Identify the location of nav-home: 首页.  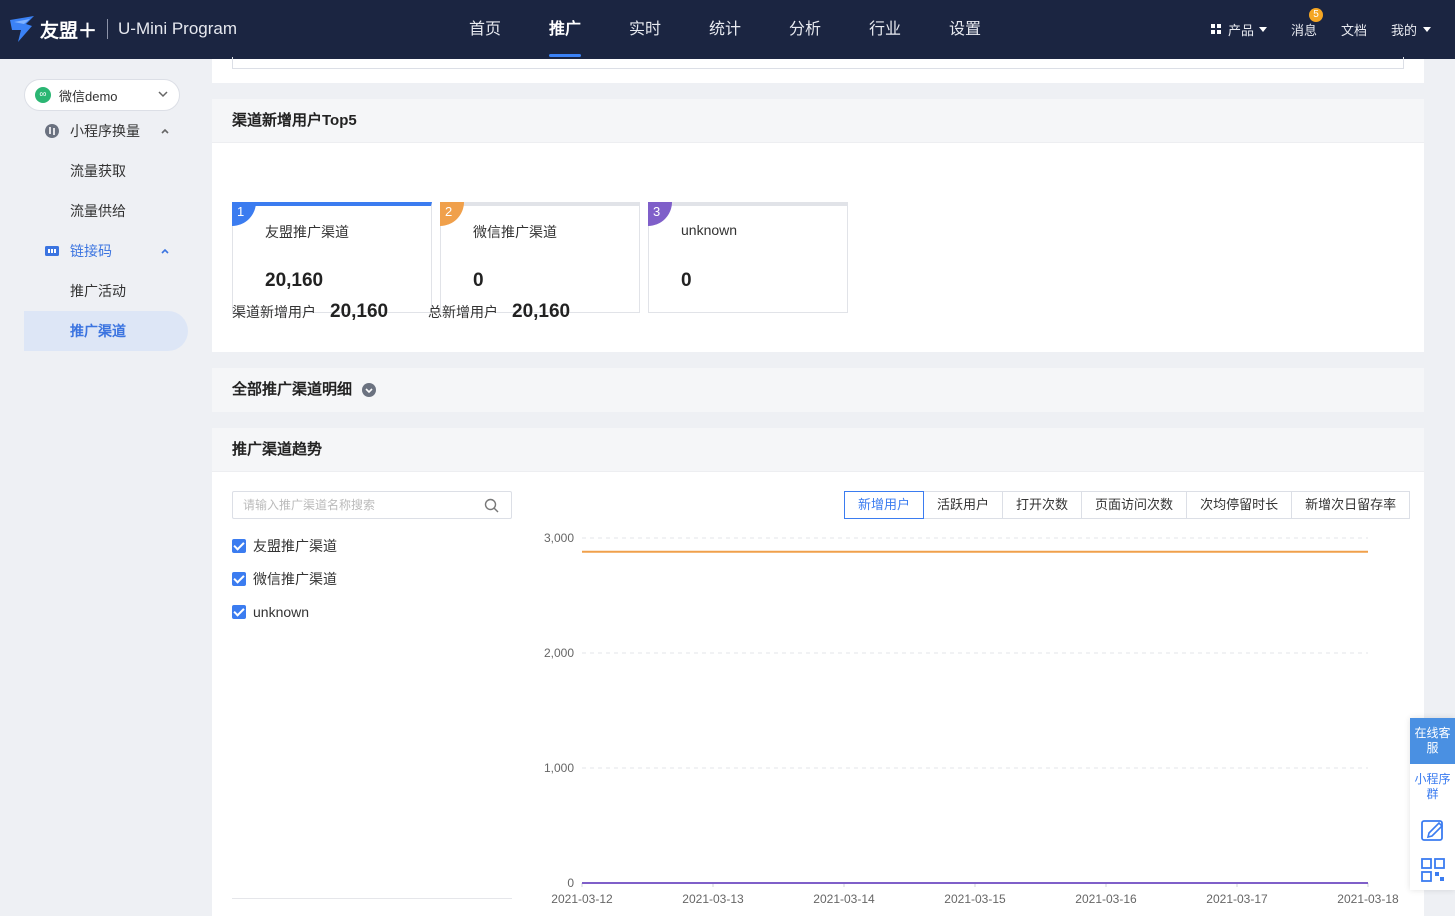
(485, 29).